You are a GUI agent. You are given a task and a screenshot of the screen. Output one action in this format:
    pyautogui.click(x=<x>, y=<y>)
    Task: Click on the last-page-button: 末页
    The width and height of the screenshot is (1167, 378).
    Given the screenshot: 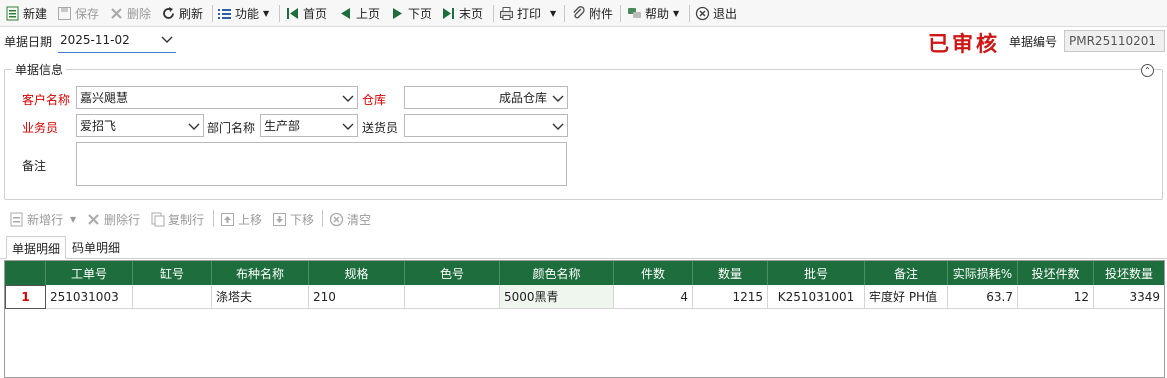 What is the action you would take?
    pyautogui.click(x=462, y=13)
    